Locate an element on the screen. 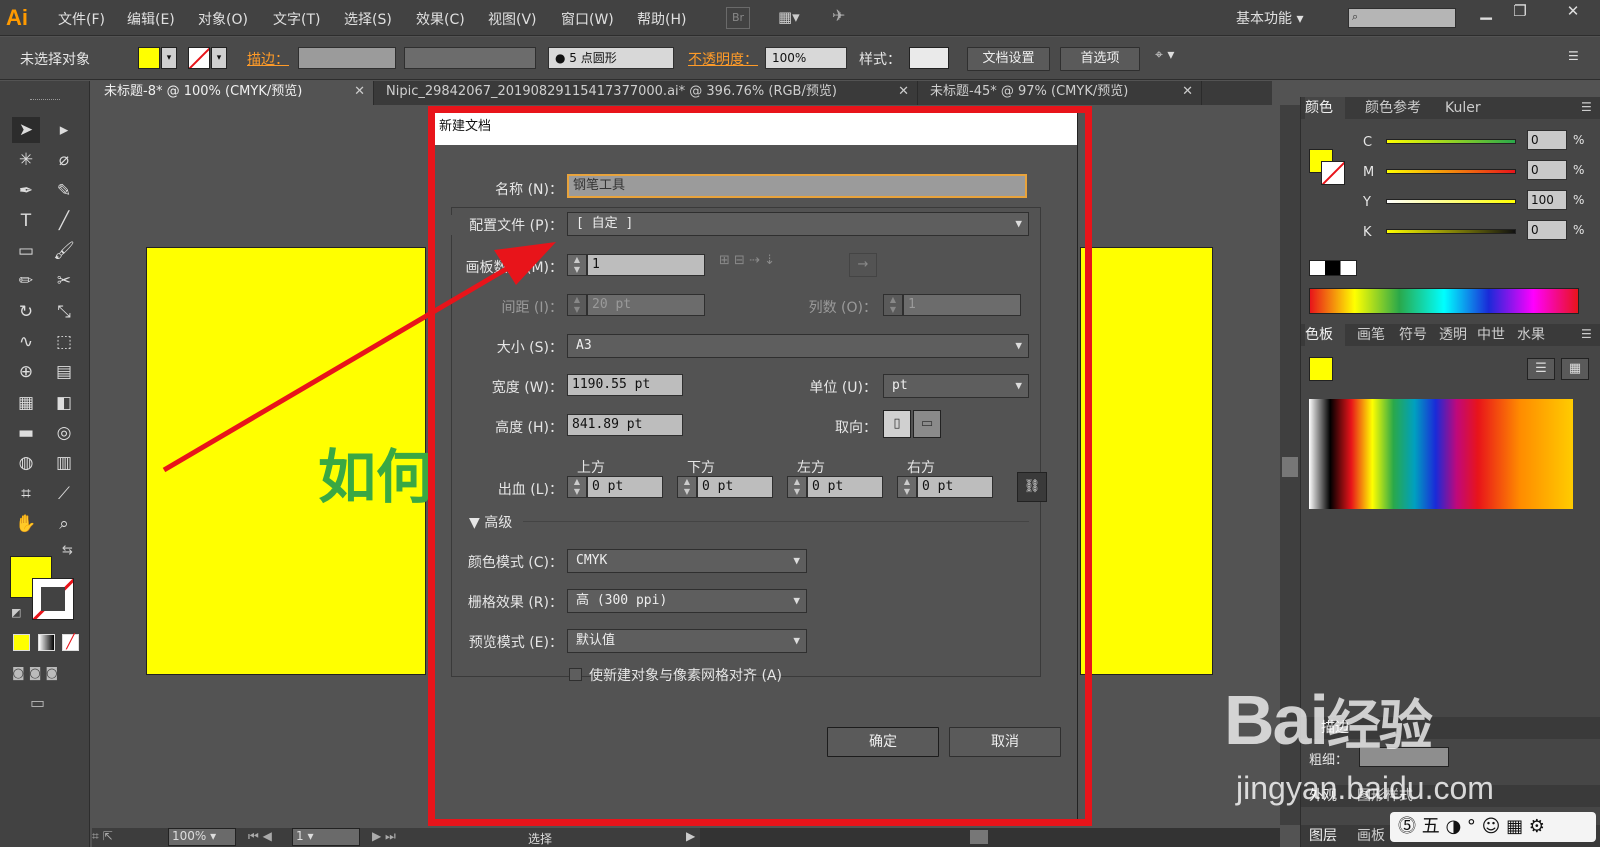 This screenshot has width=1600, height=847. arrow-head is located at coordinates (525, 263).